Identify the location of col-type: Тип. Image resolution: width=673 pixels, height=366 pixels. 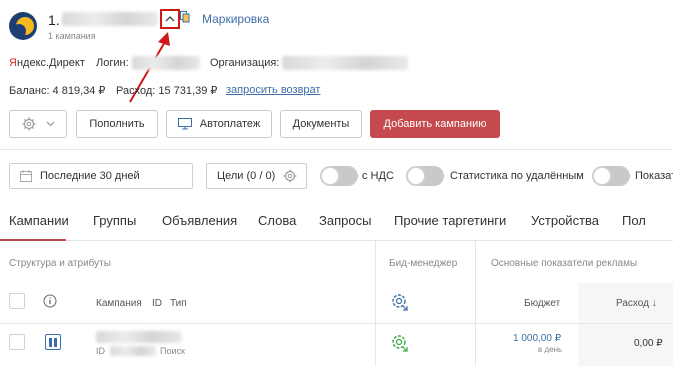
(178, 303).